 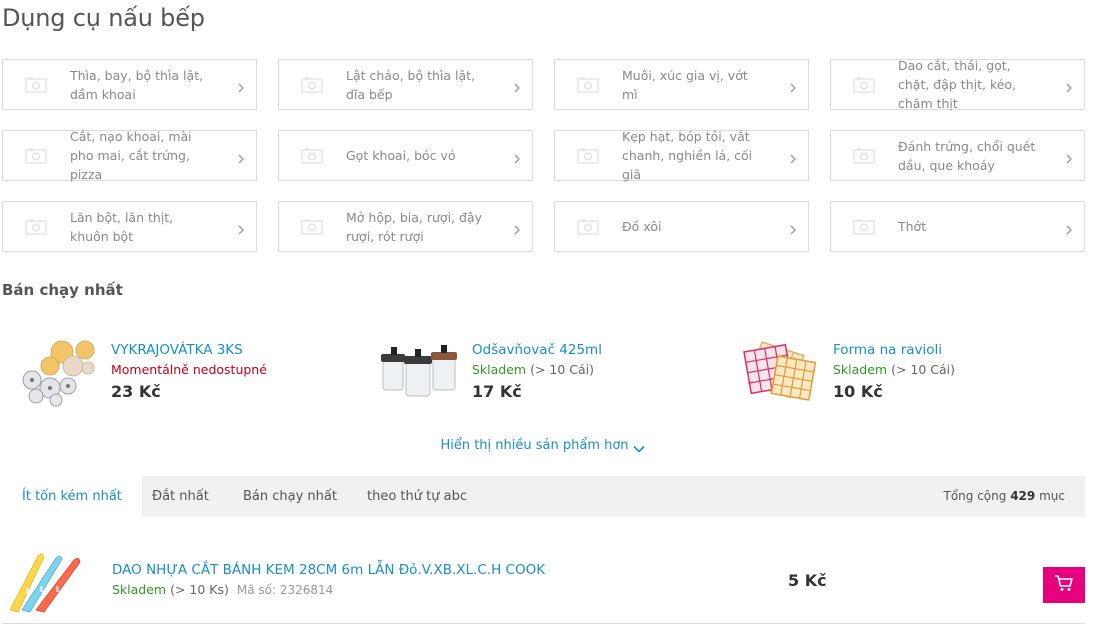 I want to click on category-label: Gọt khoai, bóc vỏ, so click(x=401, y=155).